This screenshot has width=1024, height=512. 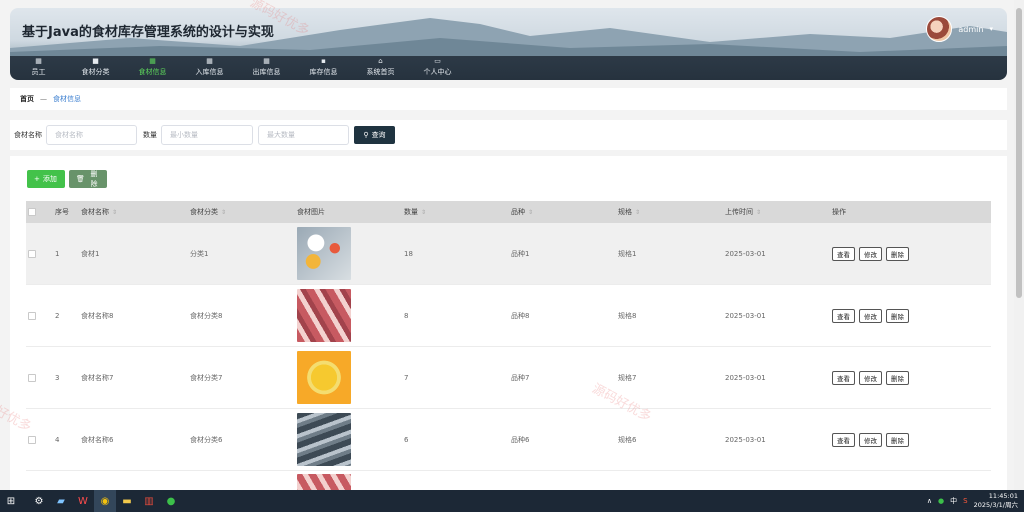 I want to click on add-button: + 添加, so click(x=46, y=179).